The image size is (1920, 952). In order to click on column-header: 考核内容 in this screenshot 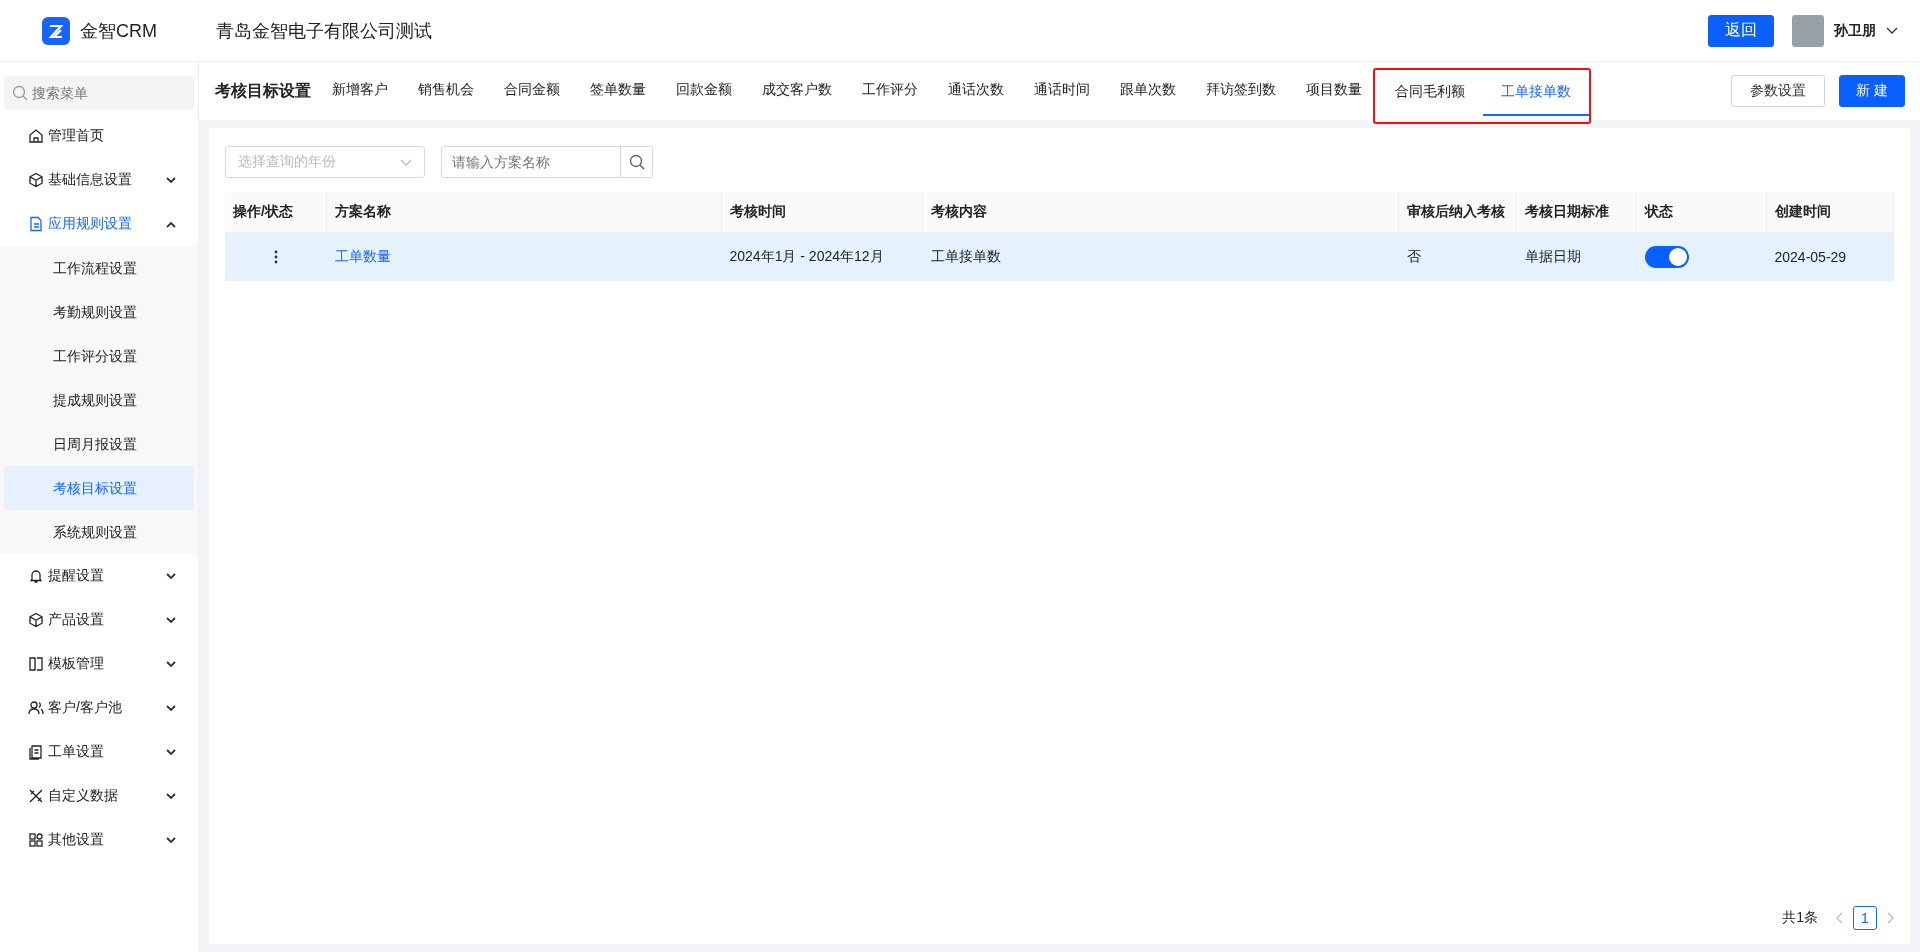, I will do `click(1160, 212)`.